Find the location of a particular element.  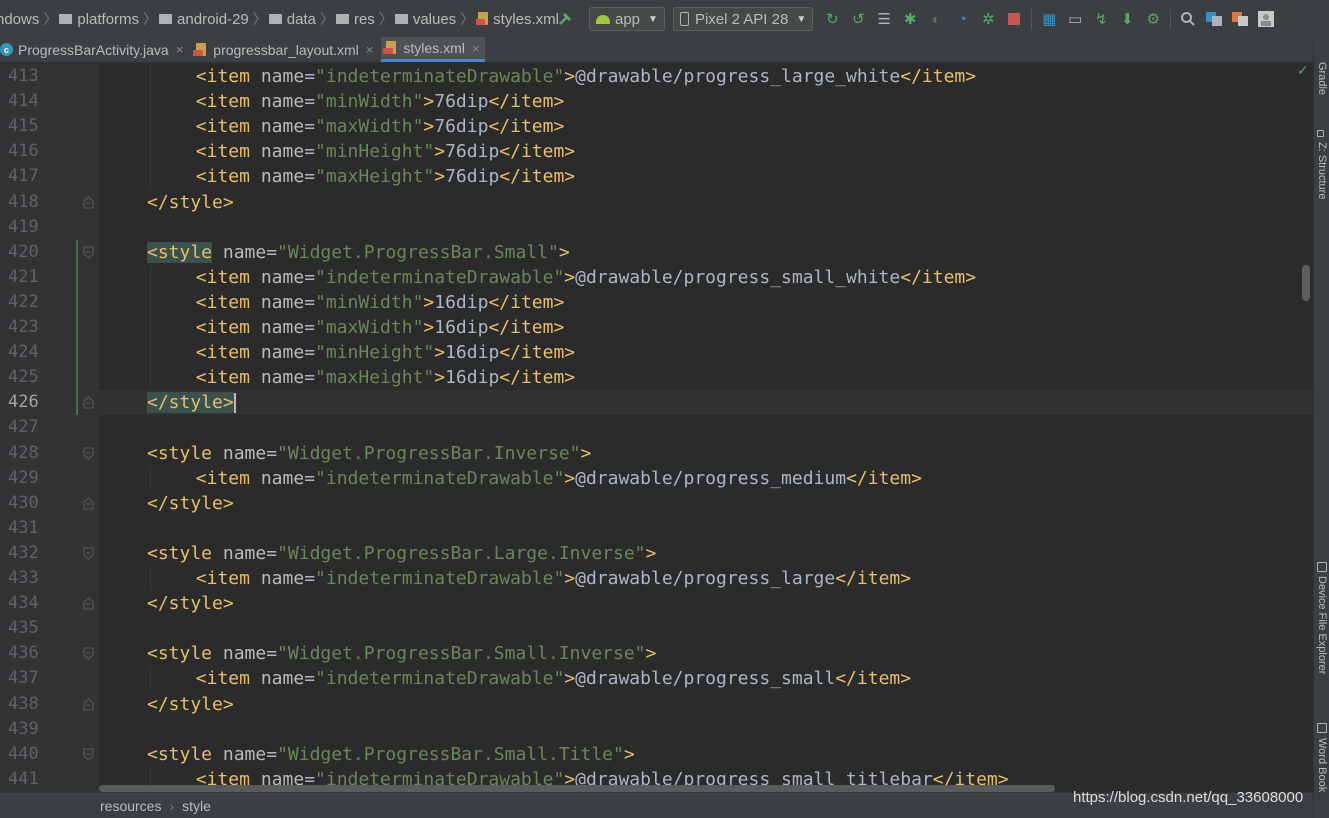

gutter-line: 422 is located at coordinates (49, 302).